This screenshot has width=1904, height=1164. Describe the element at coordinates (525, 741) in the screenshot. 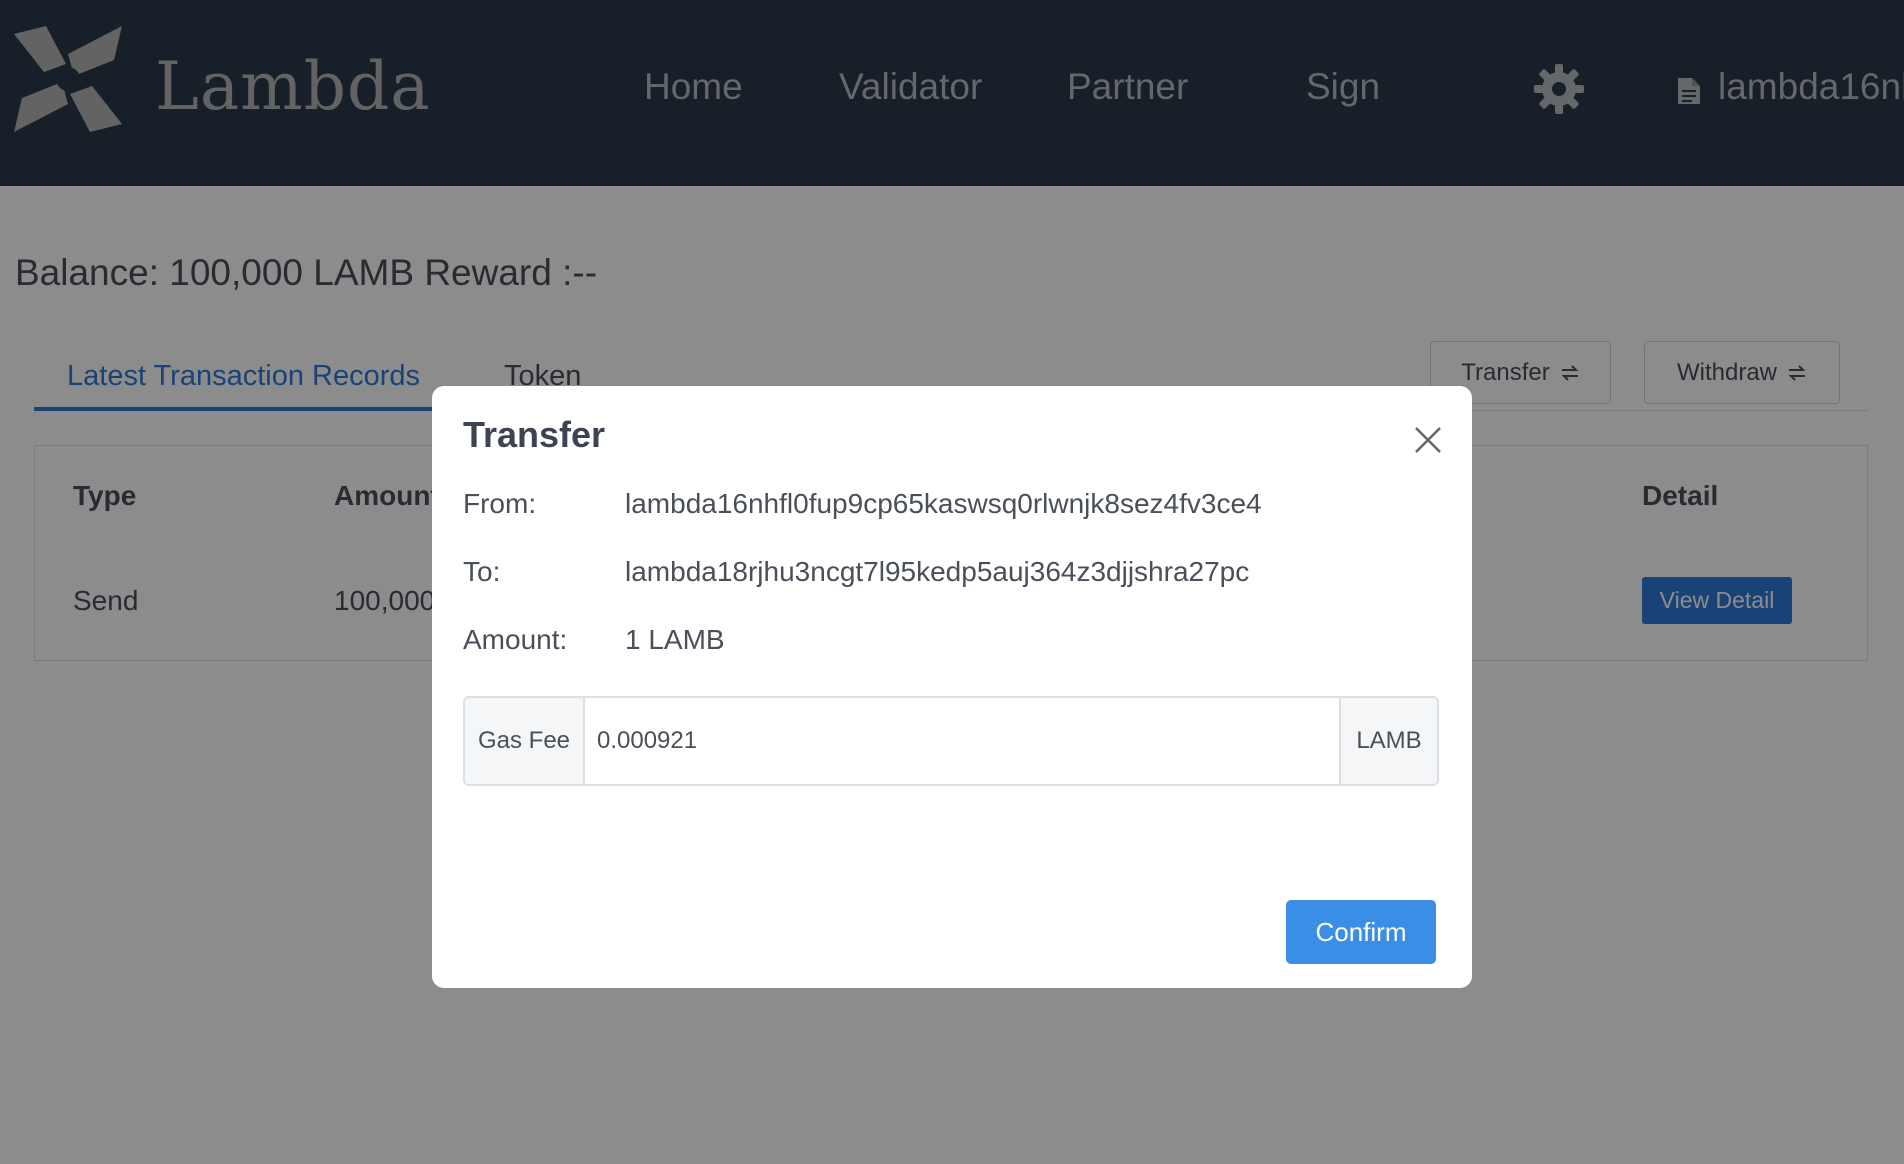

I see `gas-fee-label: Gas Fee` at that location.